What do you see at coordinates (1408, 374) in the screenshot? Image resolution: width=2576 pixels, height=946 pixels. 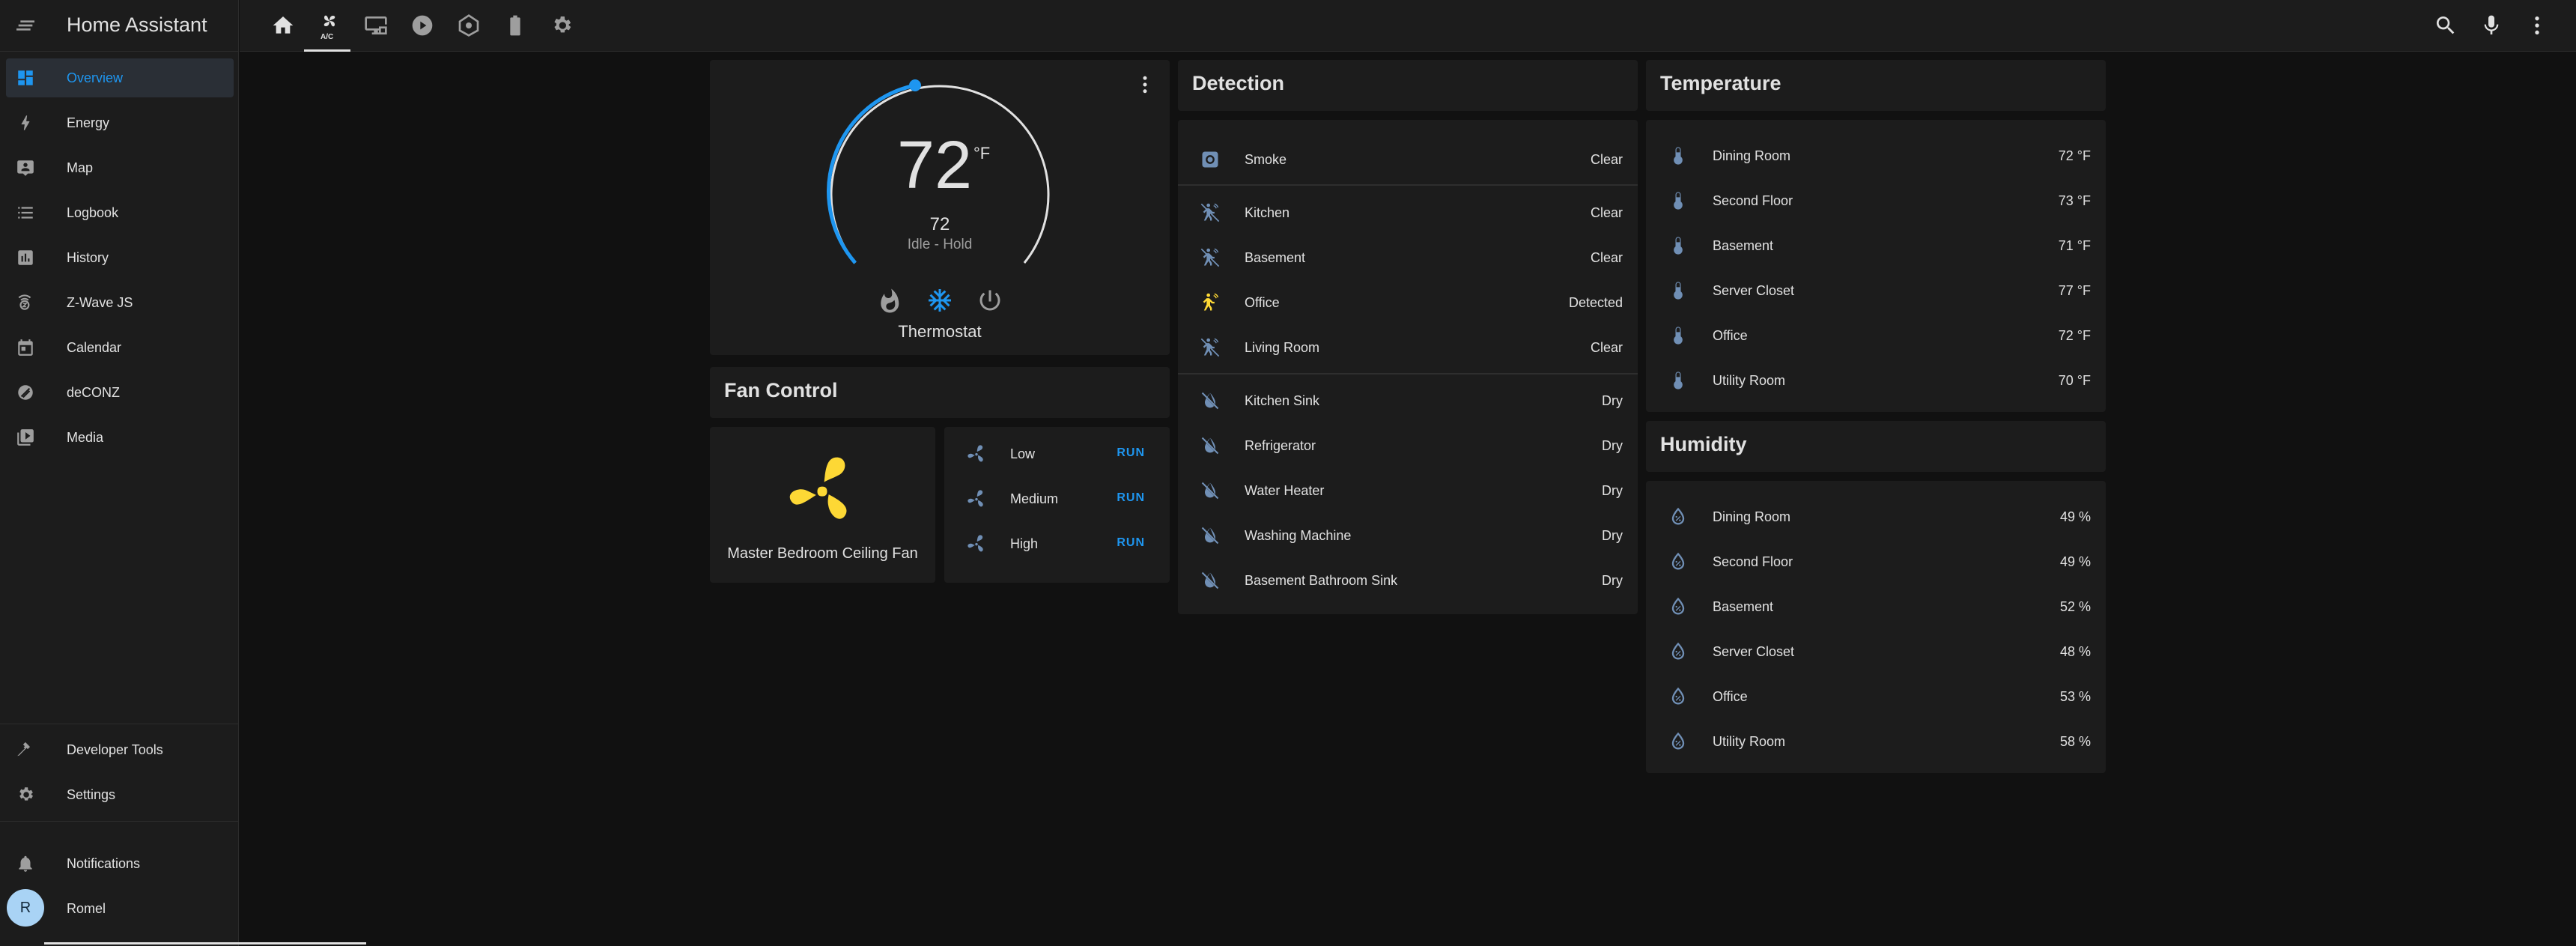 I see `divider` at bounding box center [1408, 374].